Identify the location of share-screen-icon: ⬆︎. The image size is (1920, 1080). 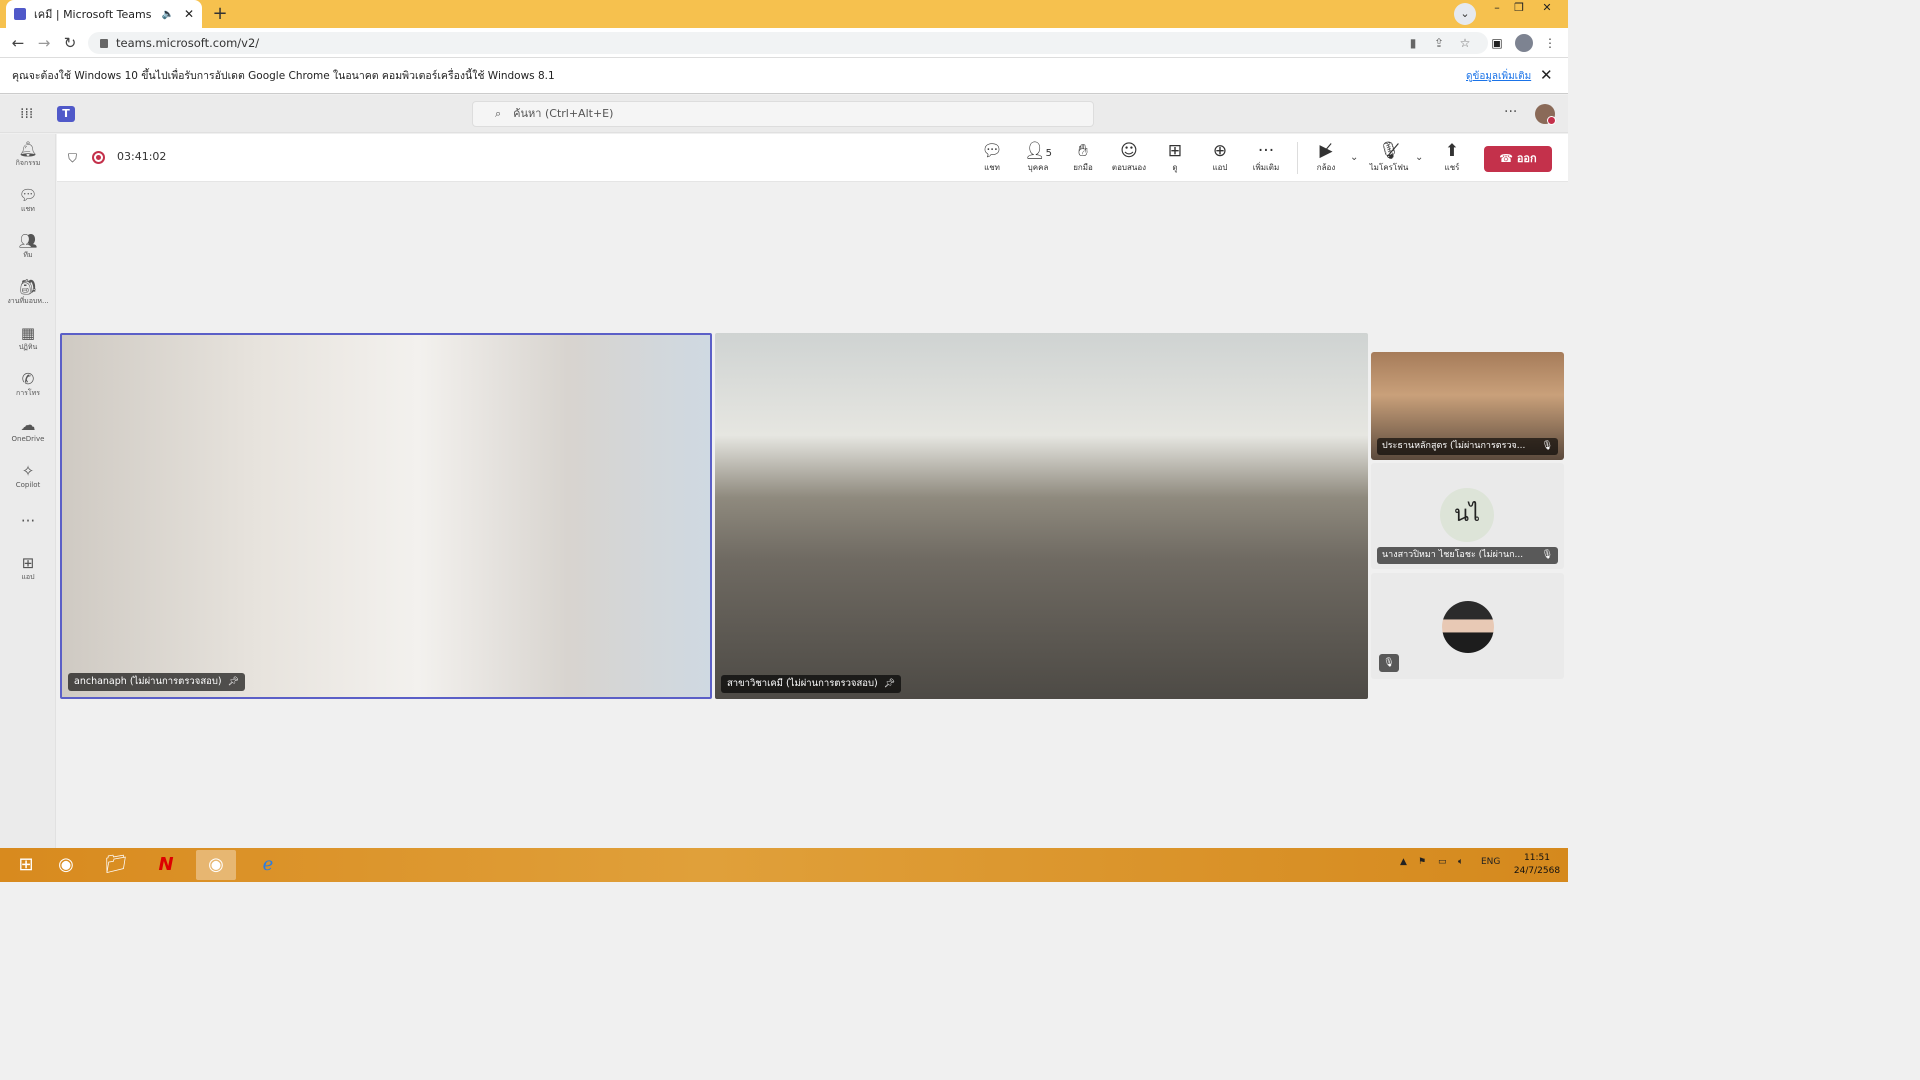
(1452, 151).